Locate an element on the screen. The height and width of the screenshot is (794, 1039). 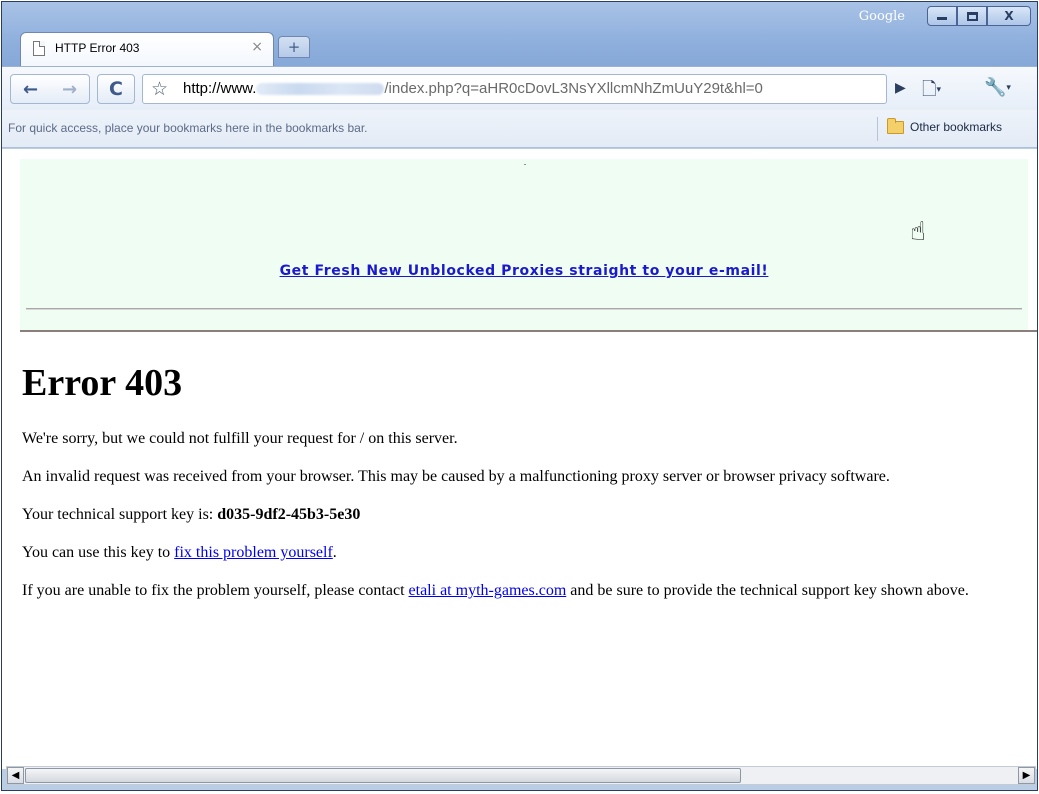
contact-email-link: etali at myth-games.com is located at coordinates (488, 590).